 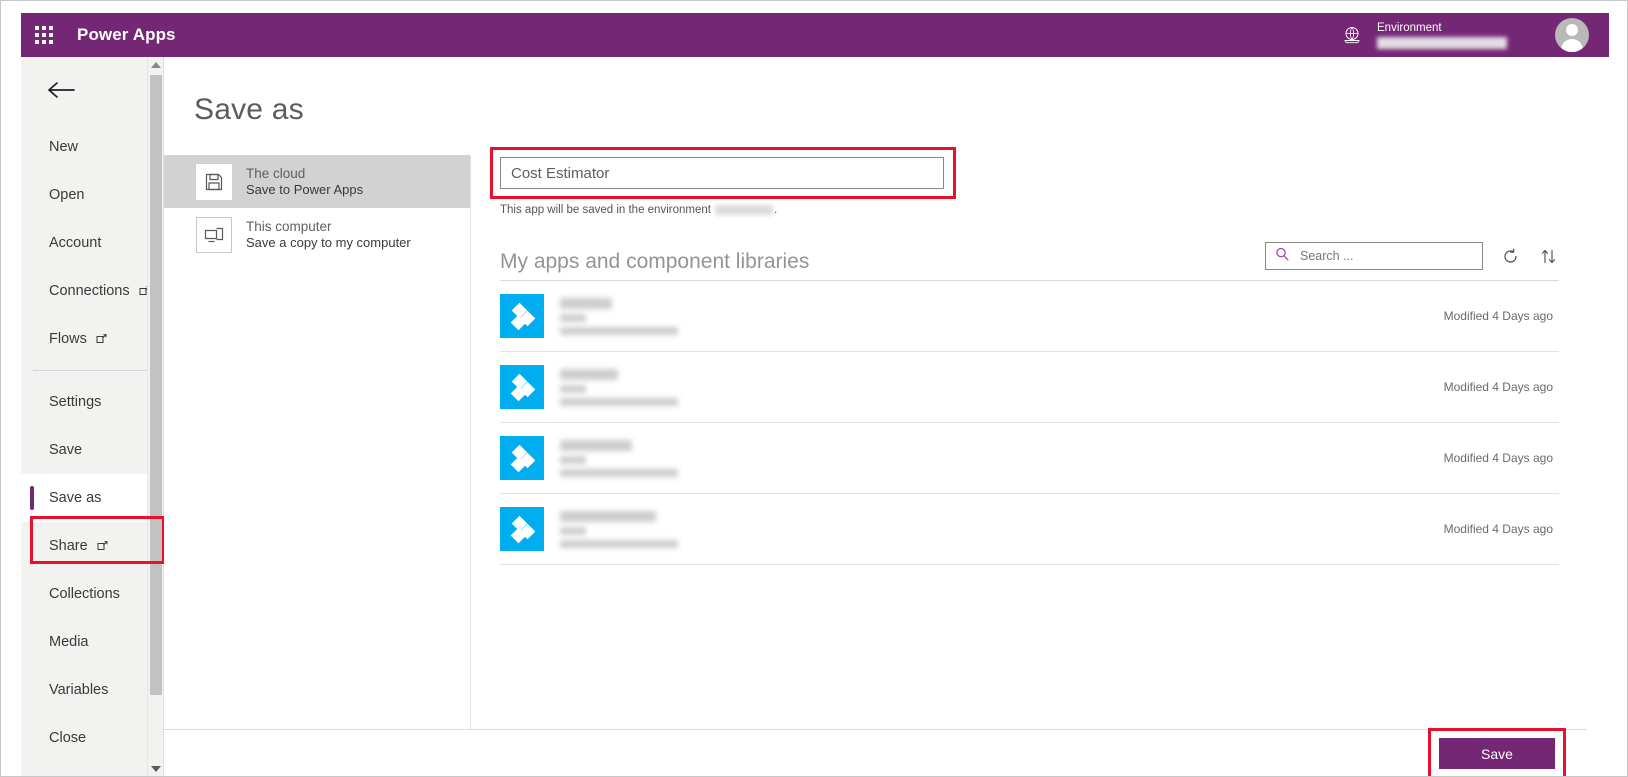 What do you see at coordinates (743, 210) in the screenshot?
I see `environment-hint-value-redacted` at bounding box center [743, 210].